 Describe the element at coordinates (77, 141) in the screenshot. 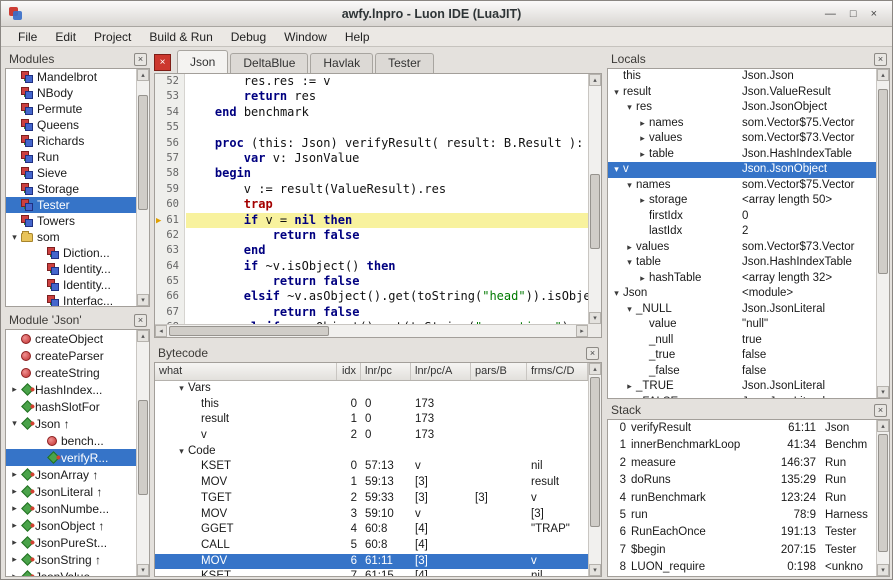

I see `tree-item-richards: Richards` at that location.